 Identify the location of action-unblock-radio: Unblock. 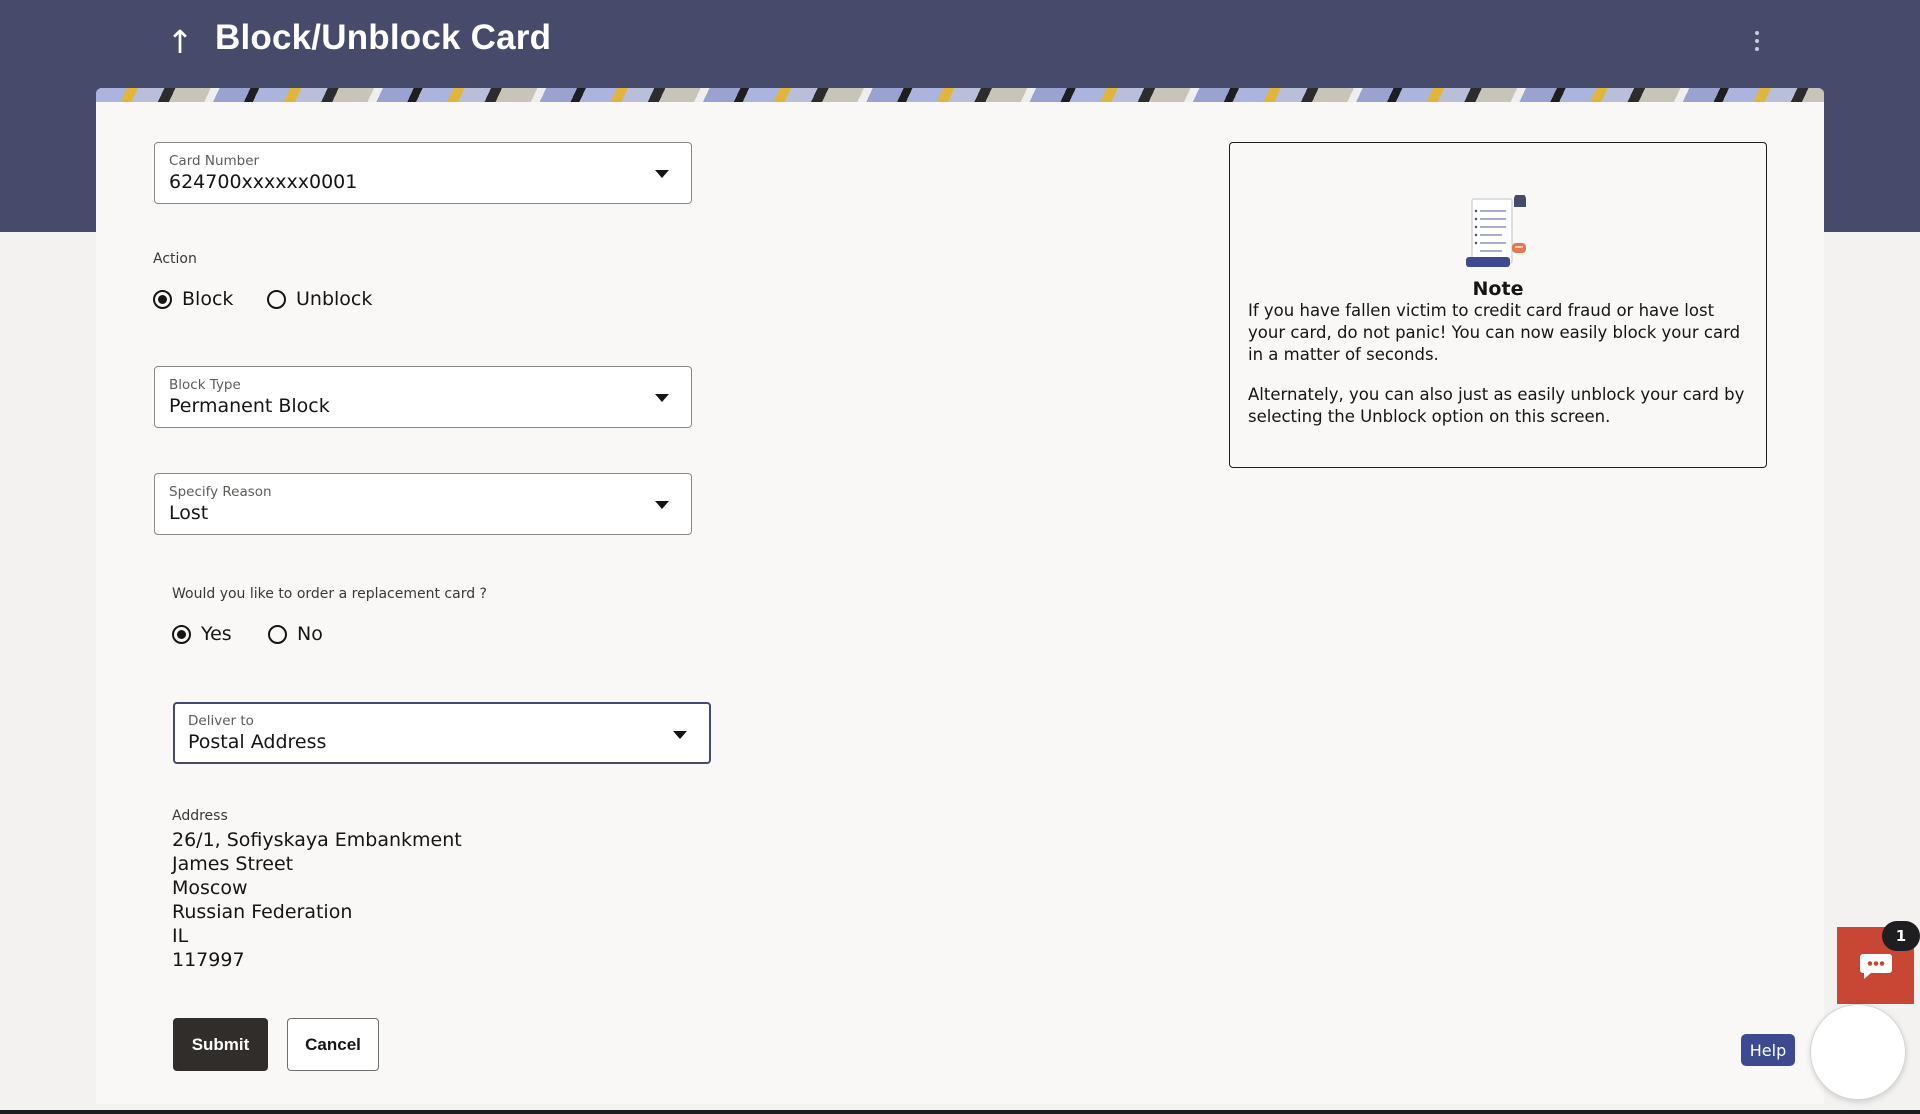
(319, 299).